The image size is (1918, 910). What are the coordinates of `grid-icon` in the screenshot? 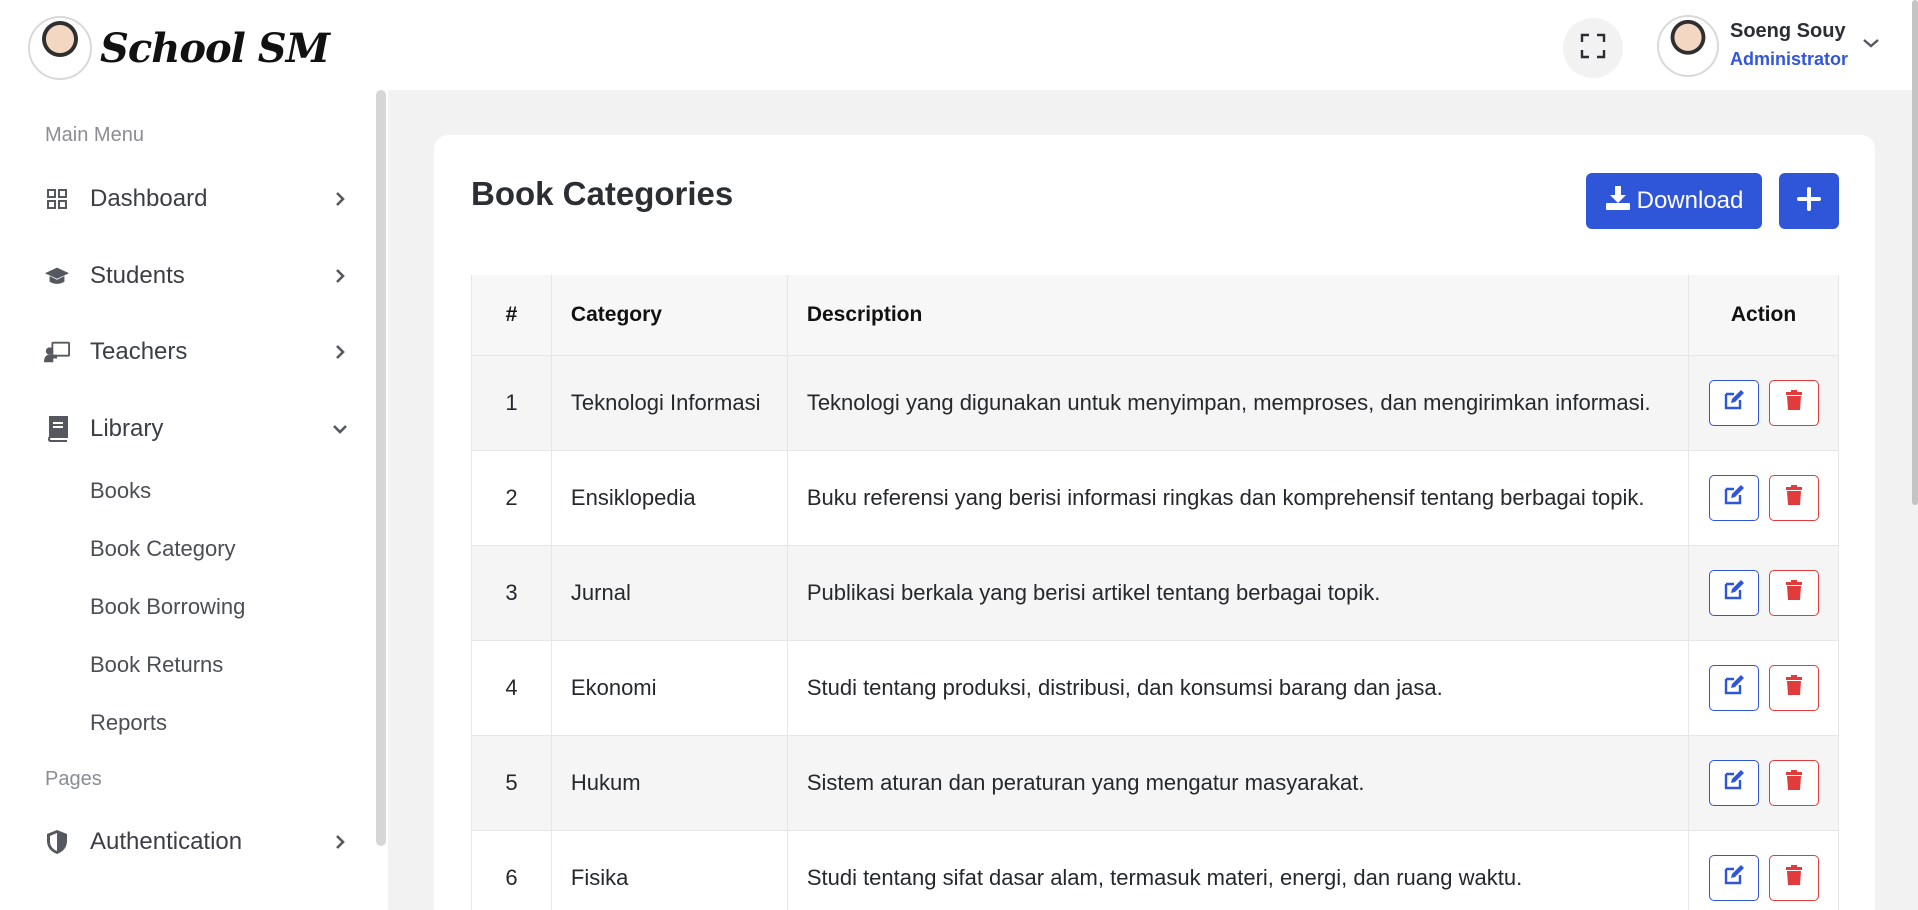 It's located at (57, 199).